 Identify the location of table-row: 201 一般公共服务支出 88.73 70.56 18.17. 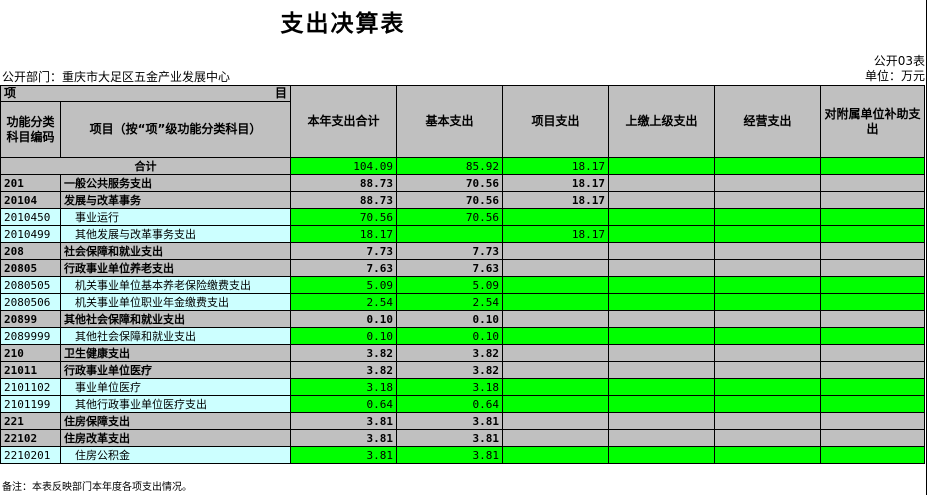
(462, 183).